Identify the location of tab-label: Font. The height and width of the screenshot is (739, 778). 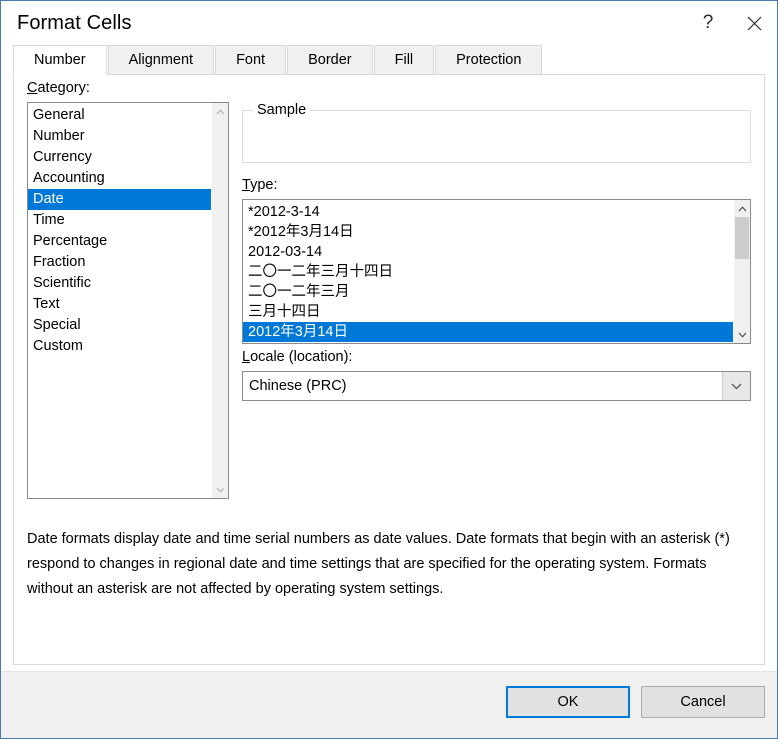
(251, 60).